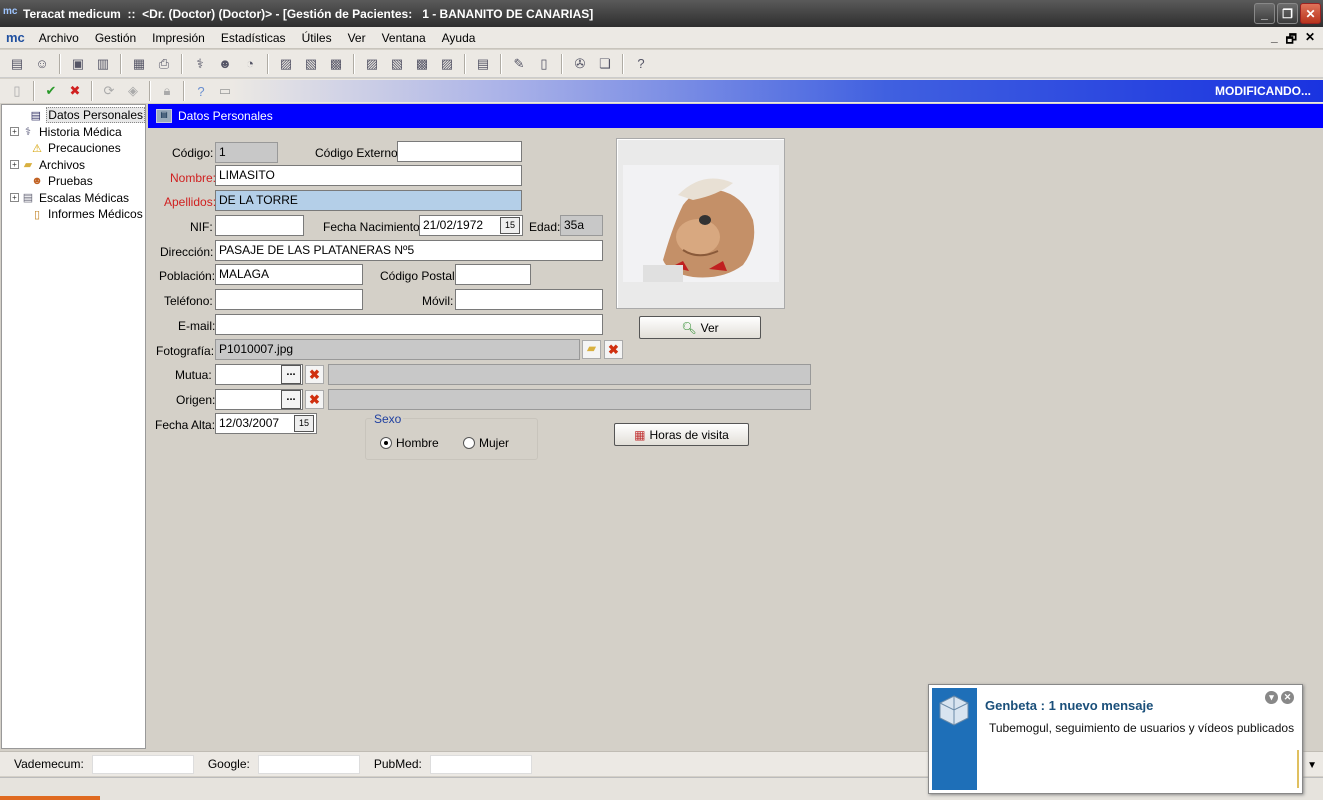  Describe the element at coordinates (483, 64) in the screenshot. I see `report-icon: ▤` at that location.